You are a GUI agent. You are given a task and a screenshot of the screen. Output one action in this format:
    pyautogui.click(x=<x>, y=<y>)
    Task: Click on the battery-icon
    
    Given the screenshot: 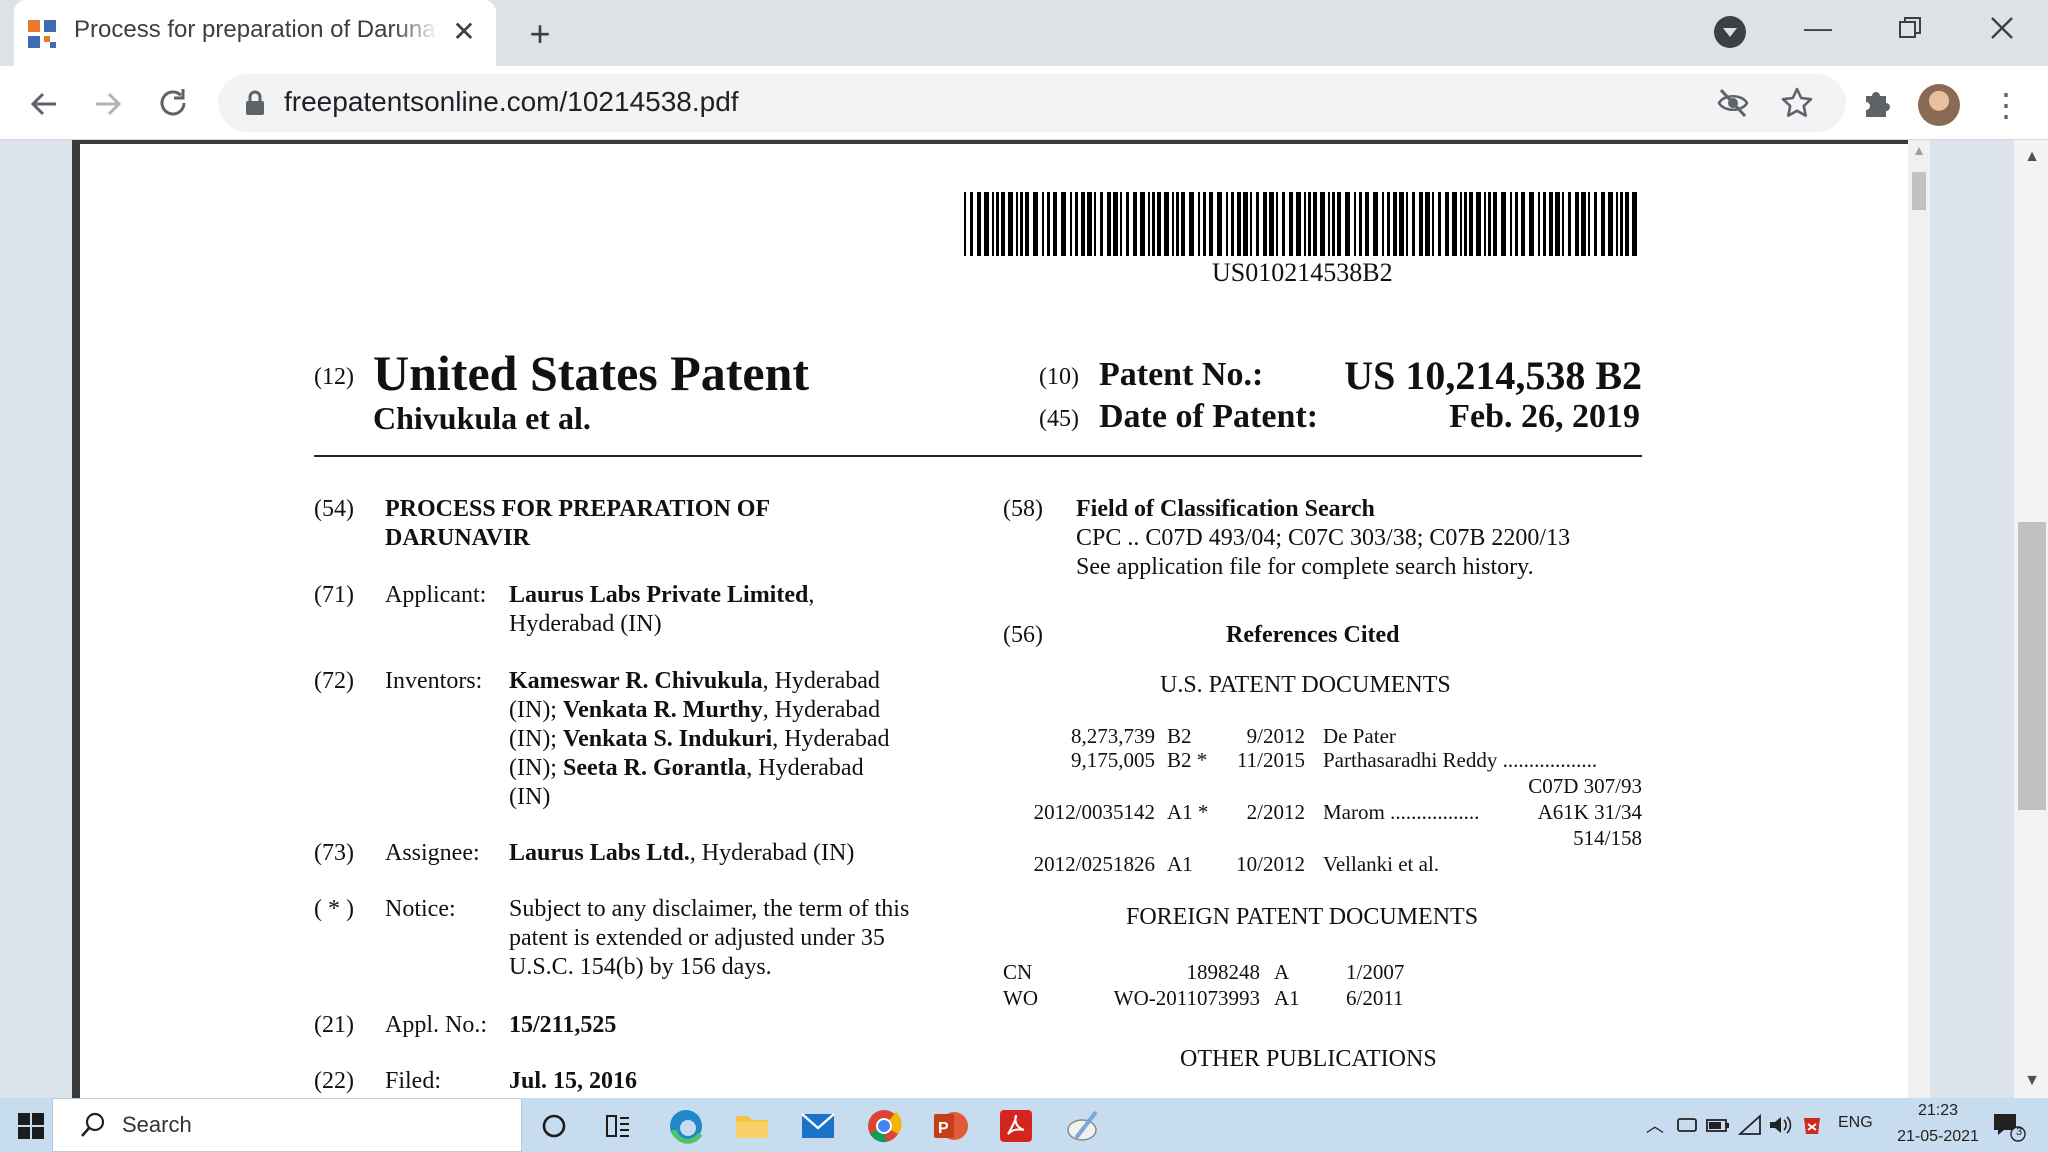 What is the action you would take?
    pyautogui.click(x=1718, y=1125)
    